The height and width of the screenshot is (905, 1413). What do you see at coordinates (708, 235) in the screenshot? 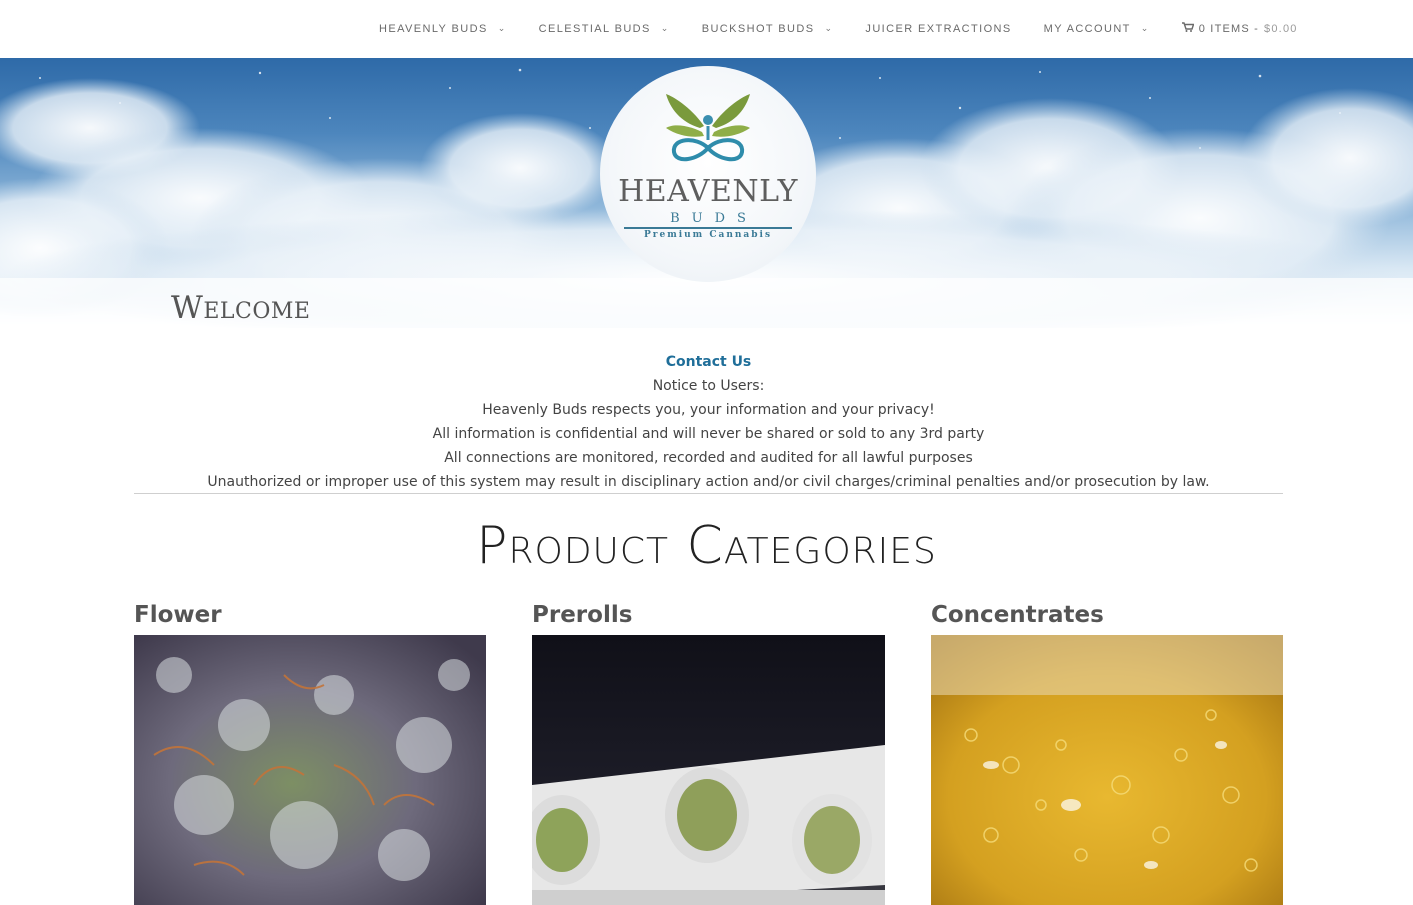
I see `logo-tagline: Premium Cannabis` at bounding box center [708, 235].